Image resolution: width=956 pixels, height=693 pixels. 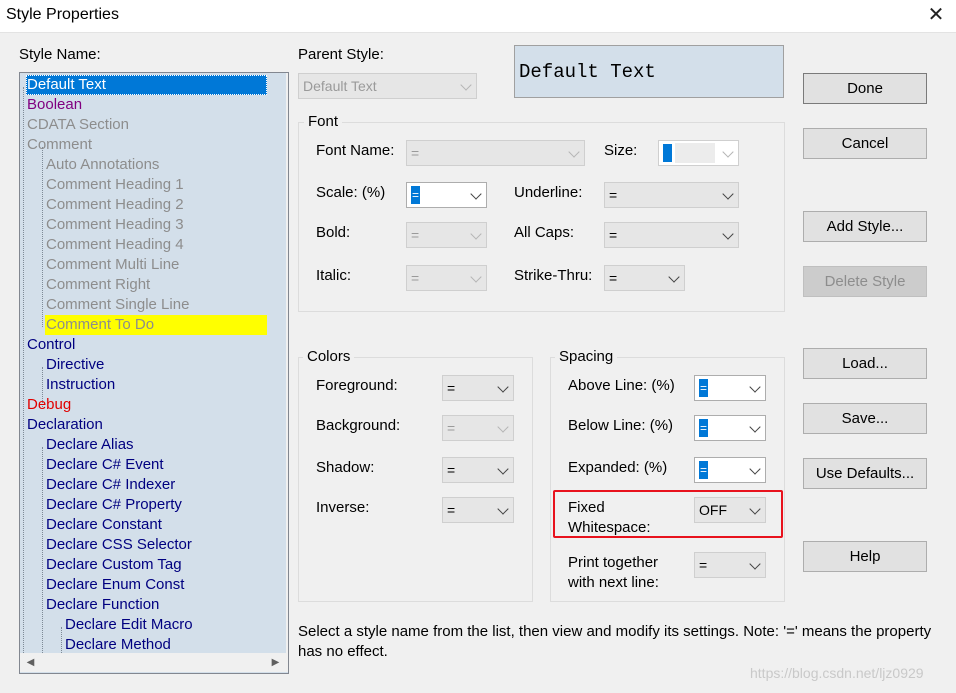 I want to click on style-name-label: Style Name:, so click(x=60, y=54).